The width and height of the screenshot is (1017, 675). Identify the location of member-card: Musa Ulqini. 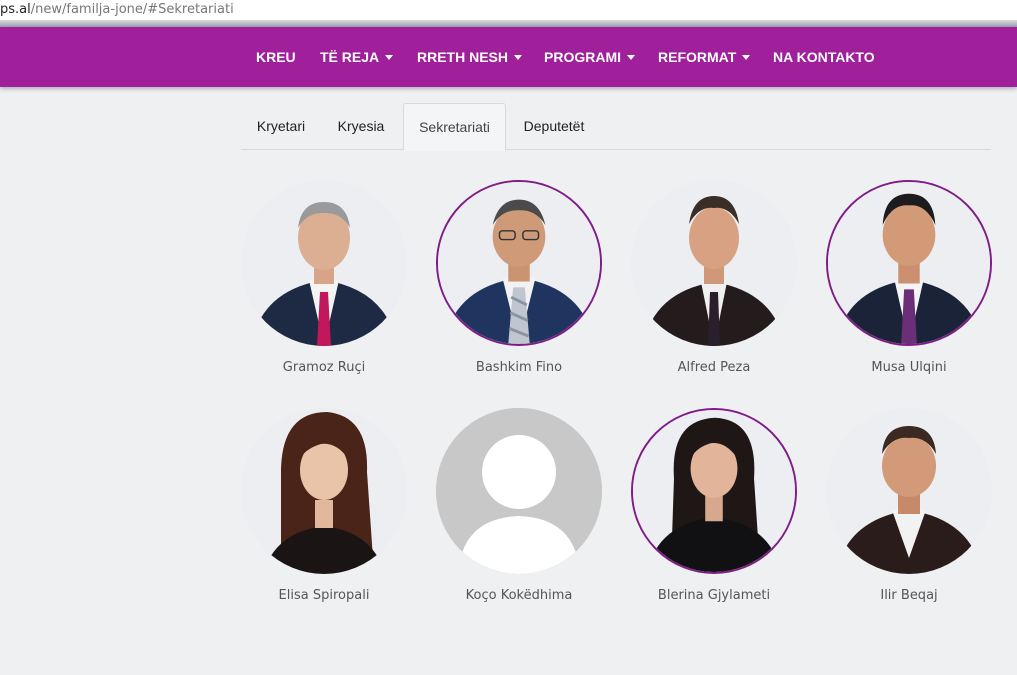
(909, 280).